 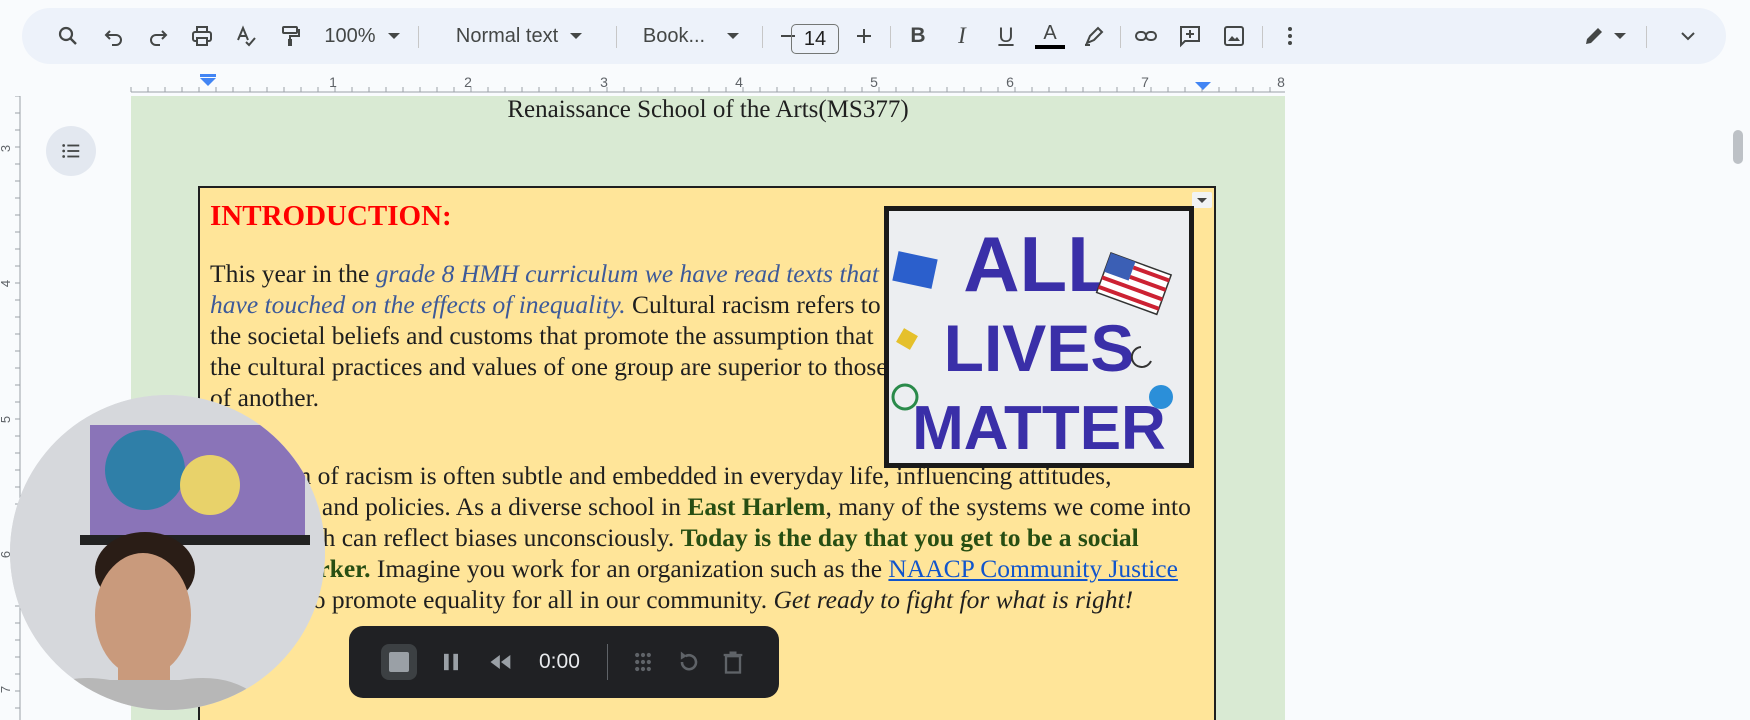 What do you see at coordinates (1050, 47) in the screenshot?
I see `text-color-swatch` at bounding box center [1050, 47].